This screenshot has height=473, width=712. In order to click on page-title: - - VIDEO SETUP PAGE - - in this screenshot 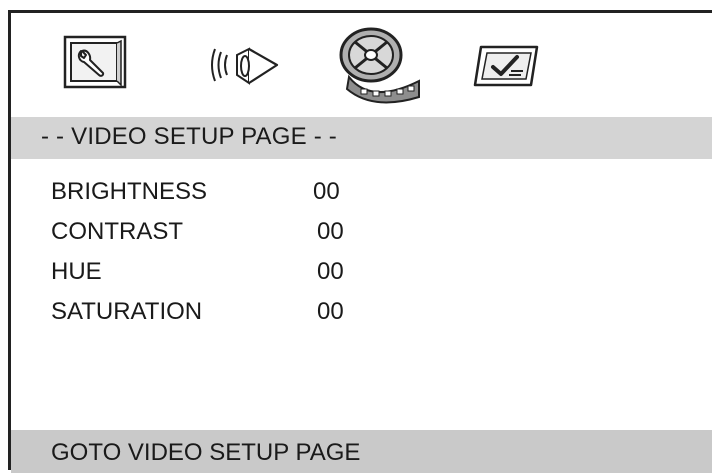, I will do `click(189, 136)`.